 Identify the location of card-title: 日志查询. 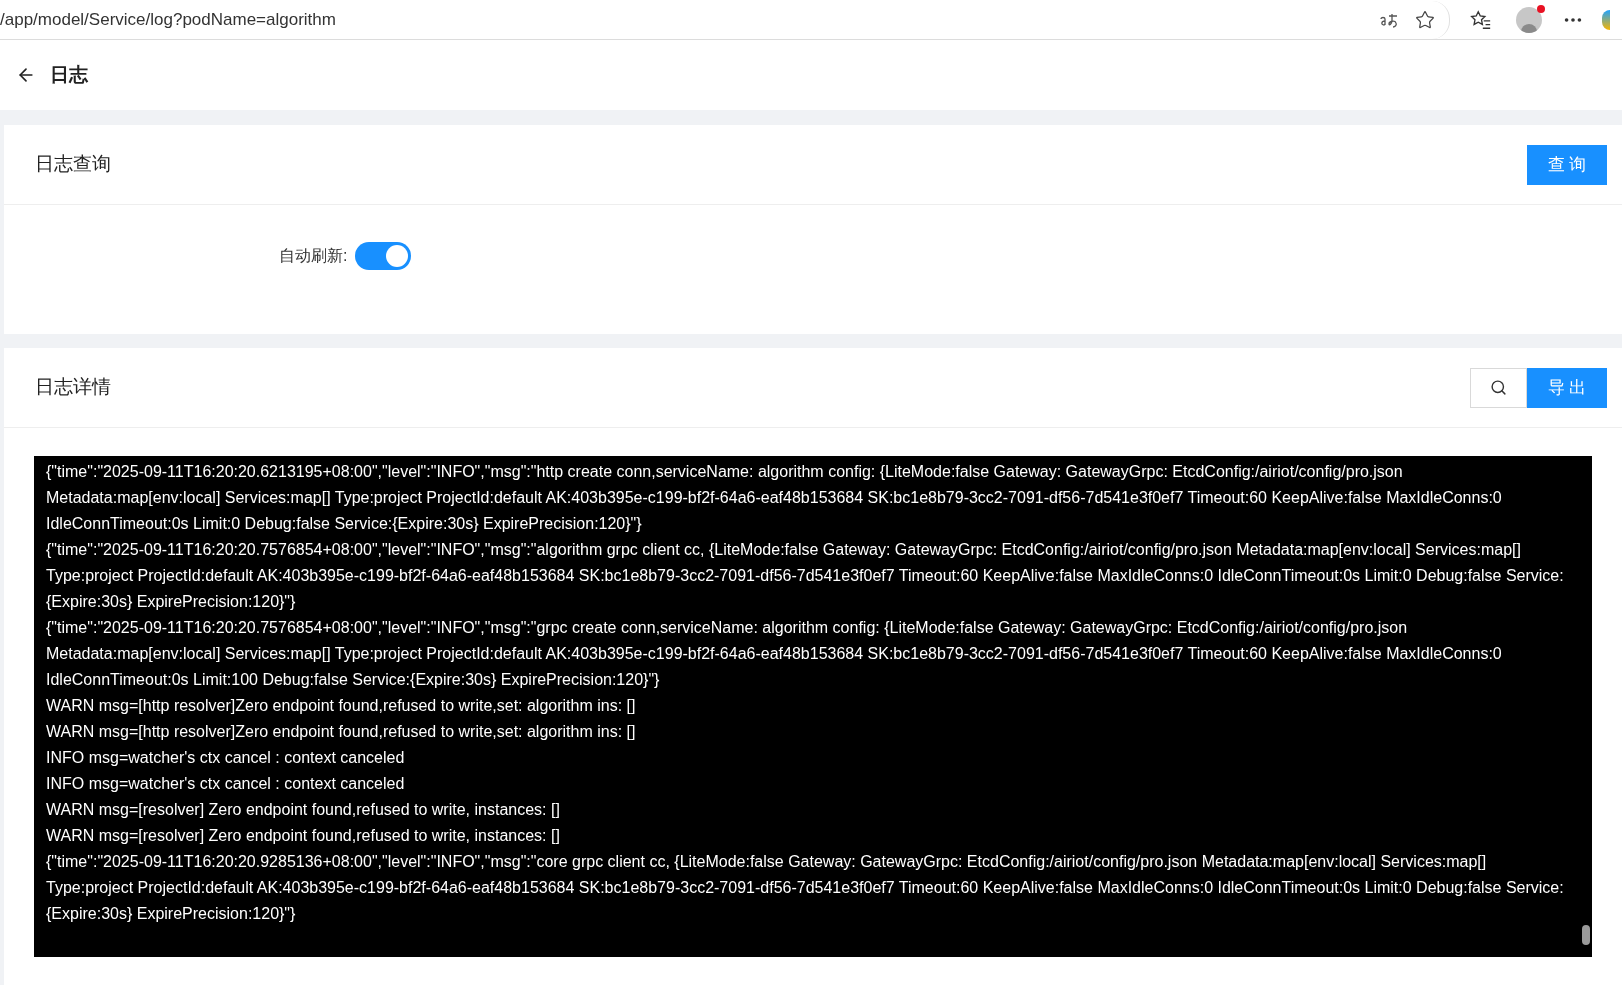
(73, 164).